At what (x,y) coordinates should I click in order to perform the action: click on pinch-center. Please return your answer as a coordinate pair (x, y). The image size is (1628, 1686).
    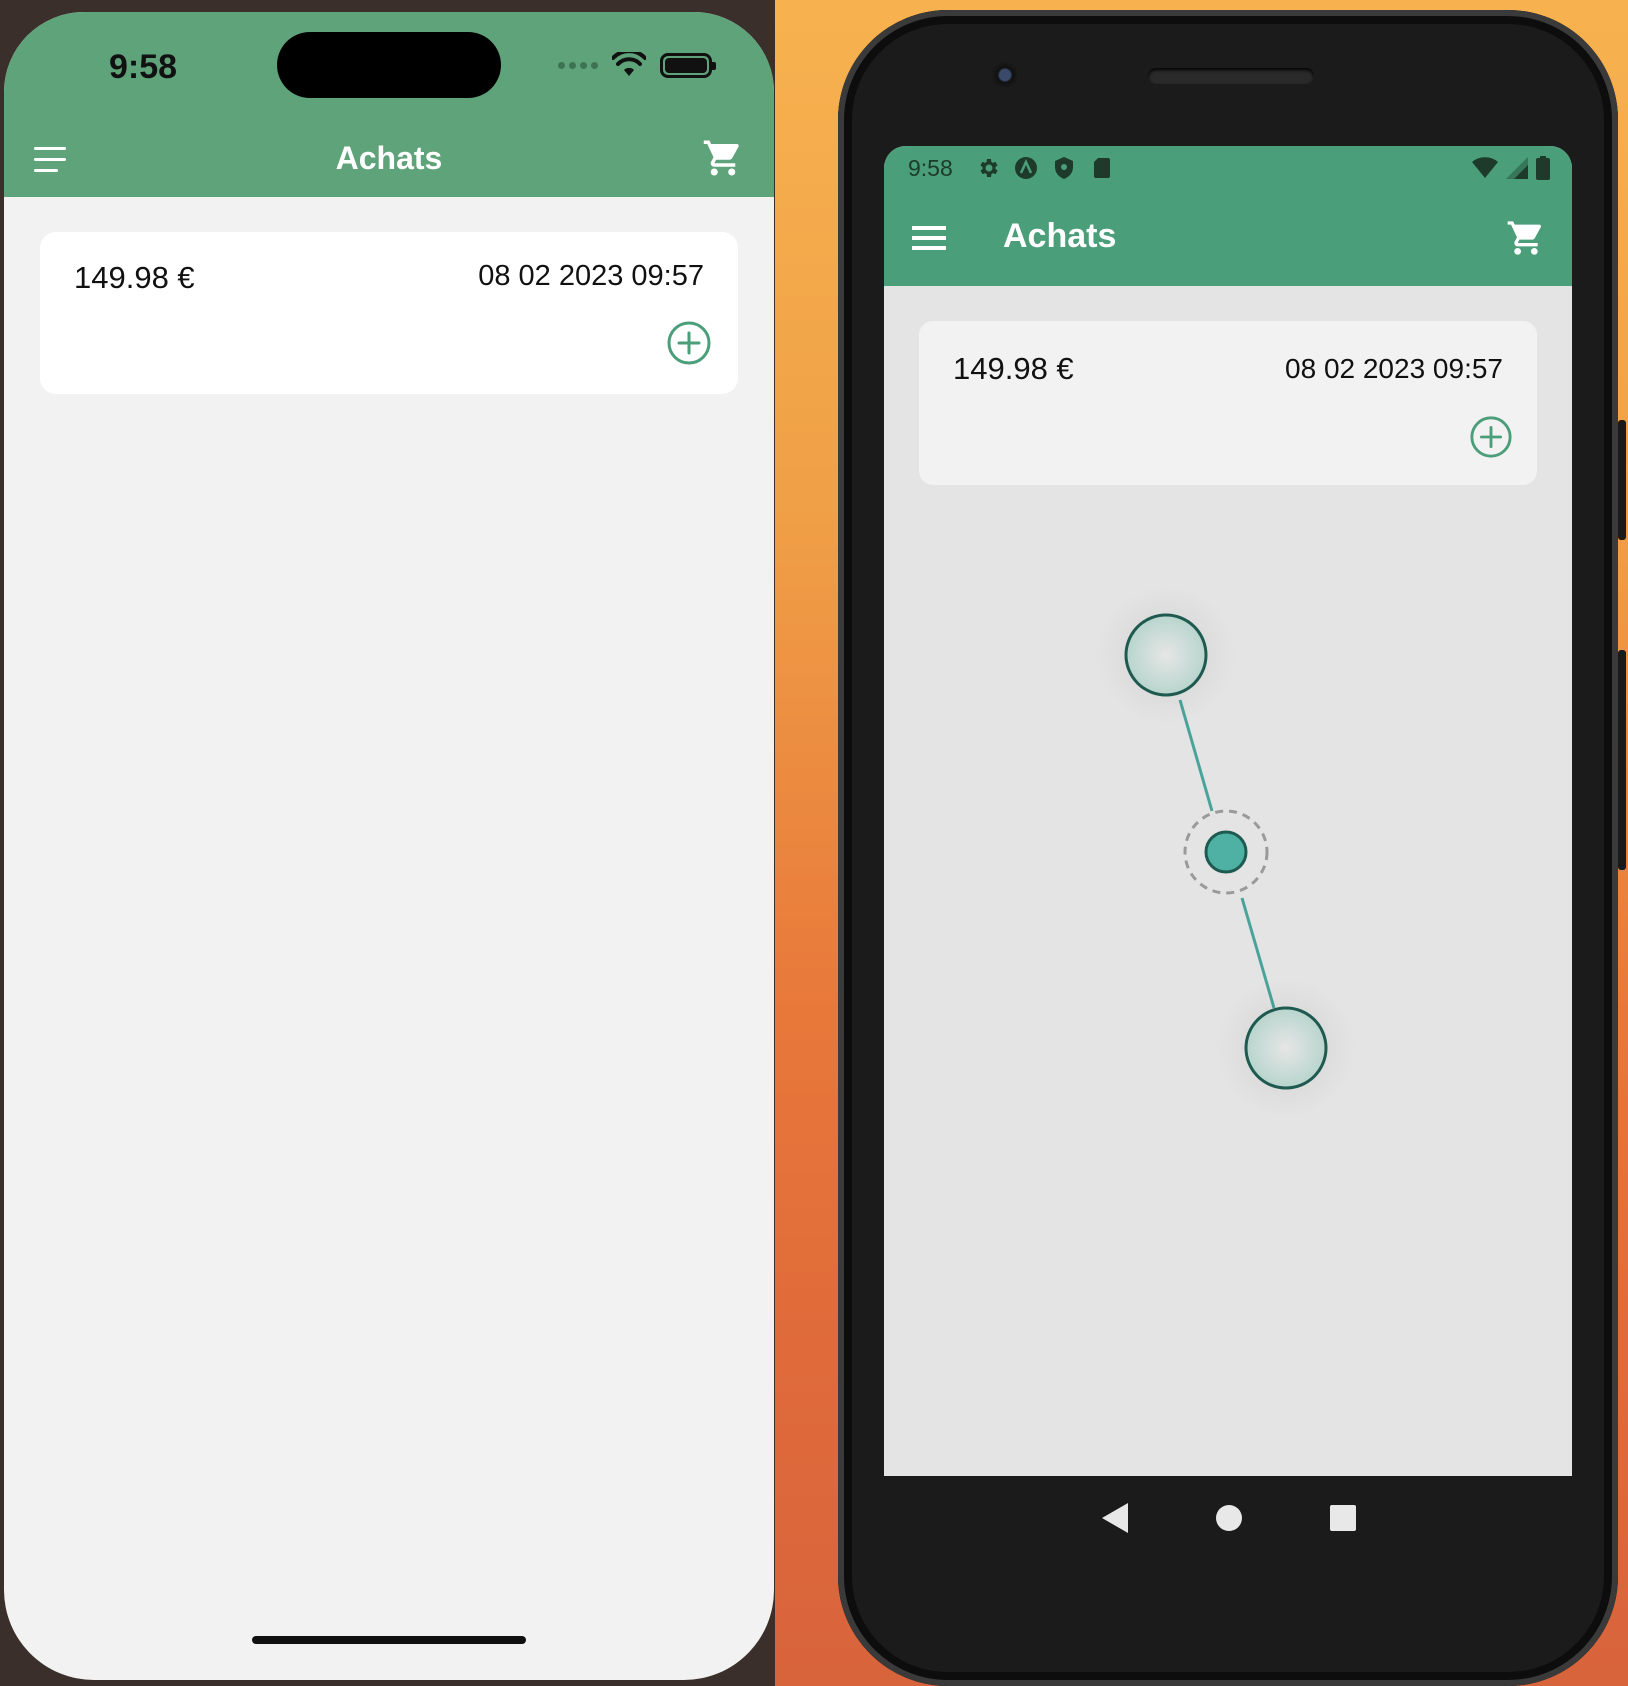
    Looking at the image, I should click on (1226, 852).